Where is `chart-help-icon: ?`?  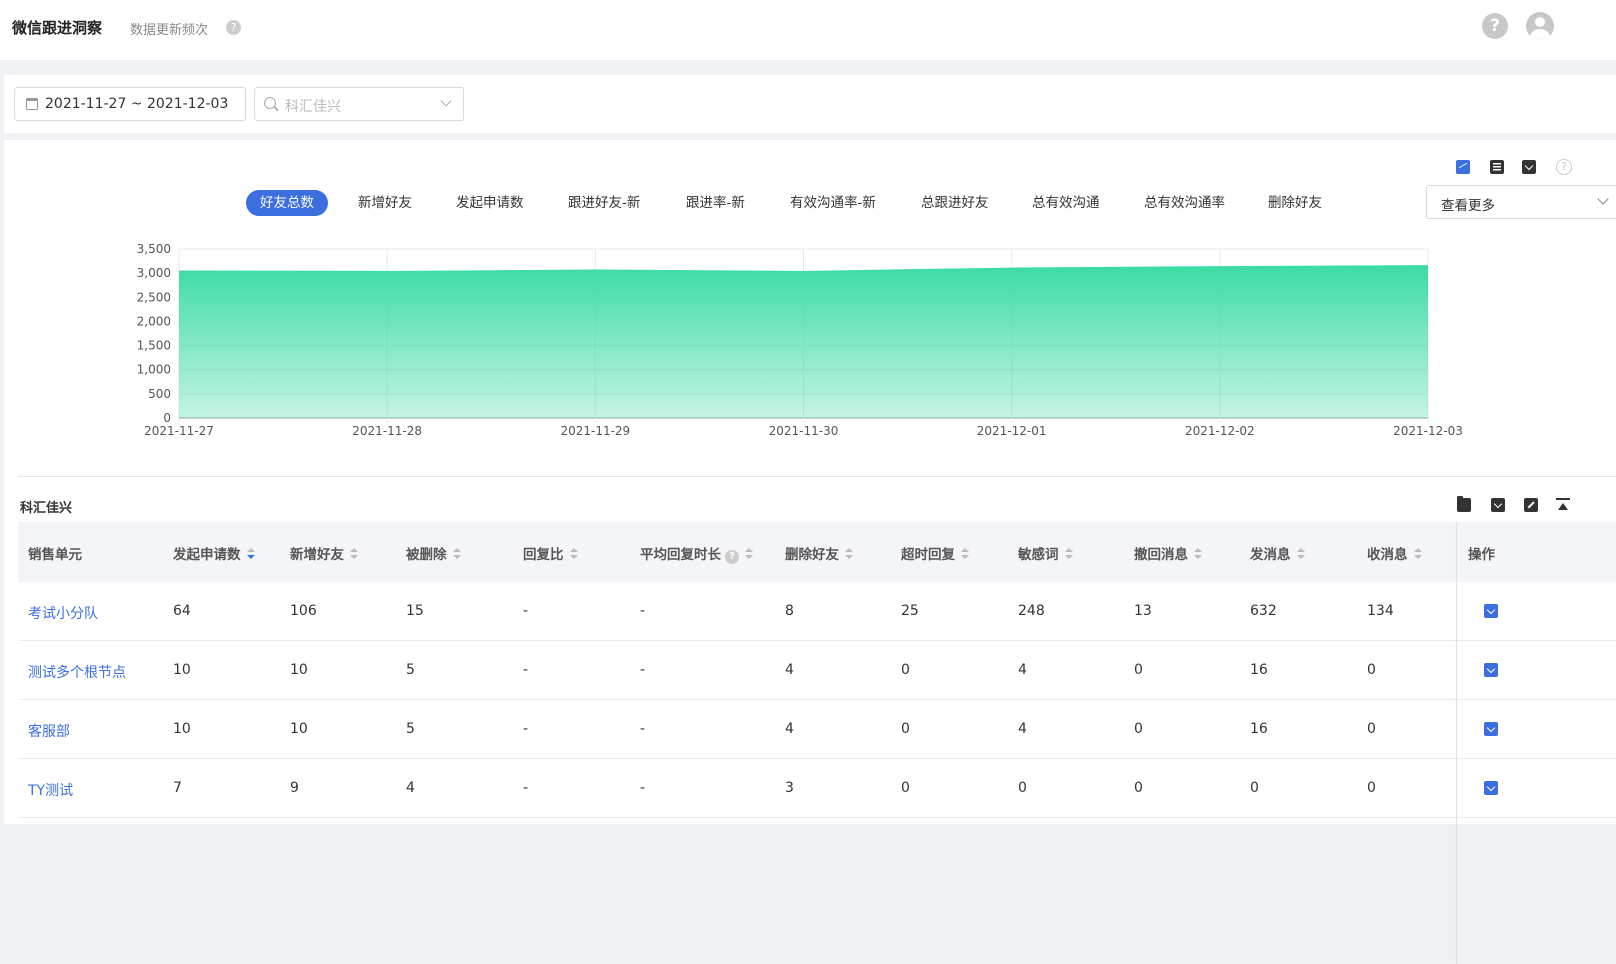 chart-help-icon: ? is located at coordinates (1564, 167).